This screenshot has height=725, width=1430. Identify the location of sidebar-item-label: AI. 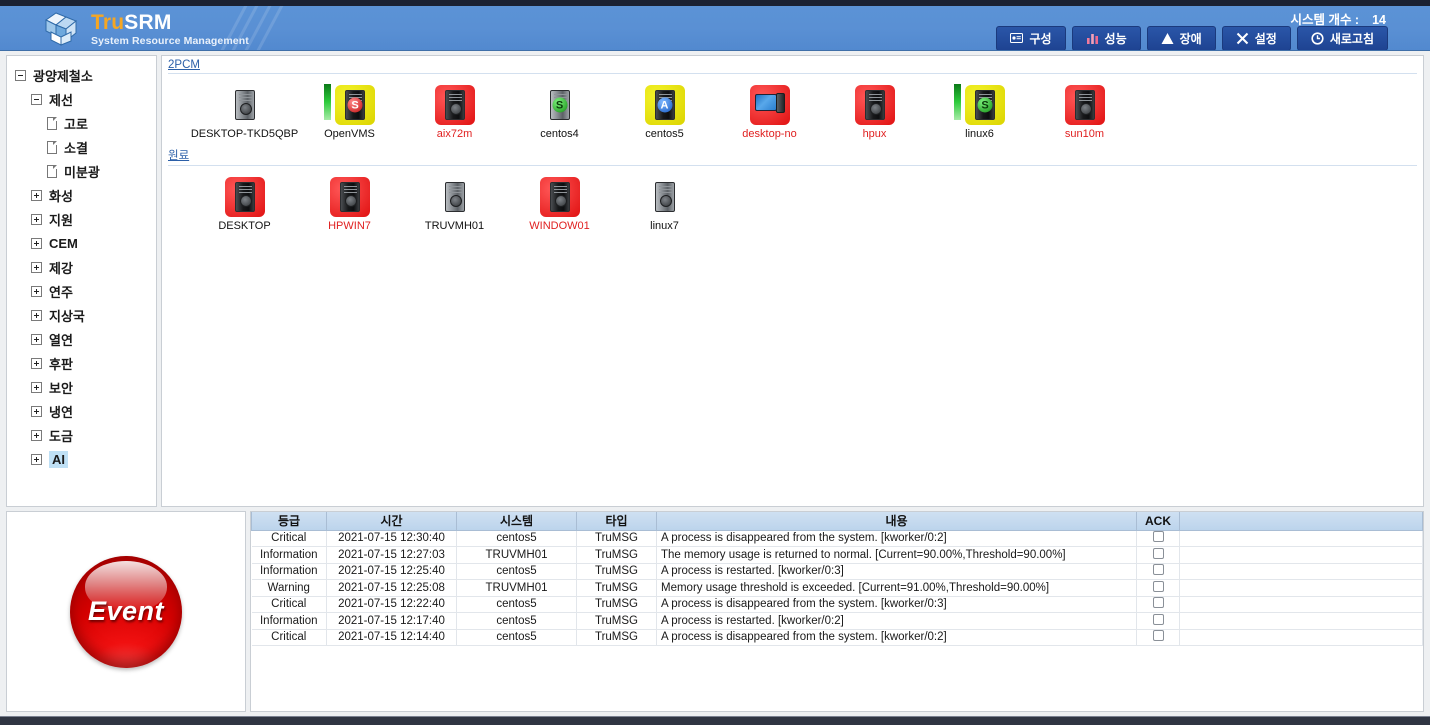
(58, 459).